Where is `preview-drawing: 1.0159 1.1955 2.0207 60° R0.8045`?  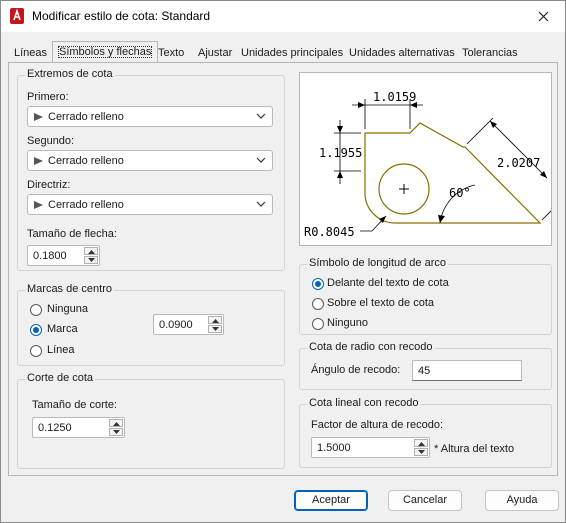 preview-drawing: 1.0159 1.1955 2.0207 60° R0.8045 is located at coordinates (435, 164).